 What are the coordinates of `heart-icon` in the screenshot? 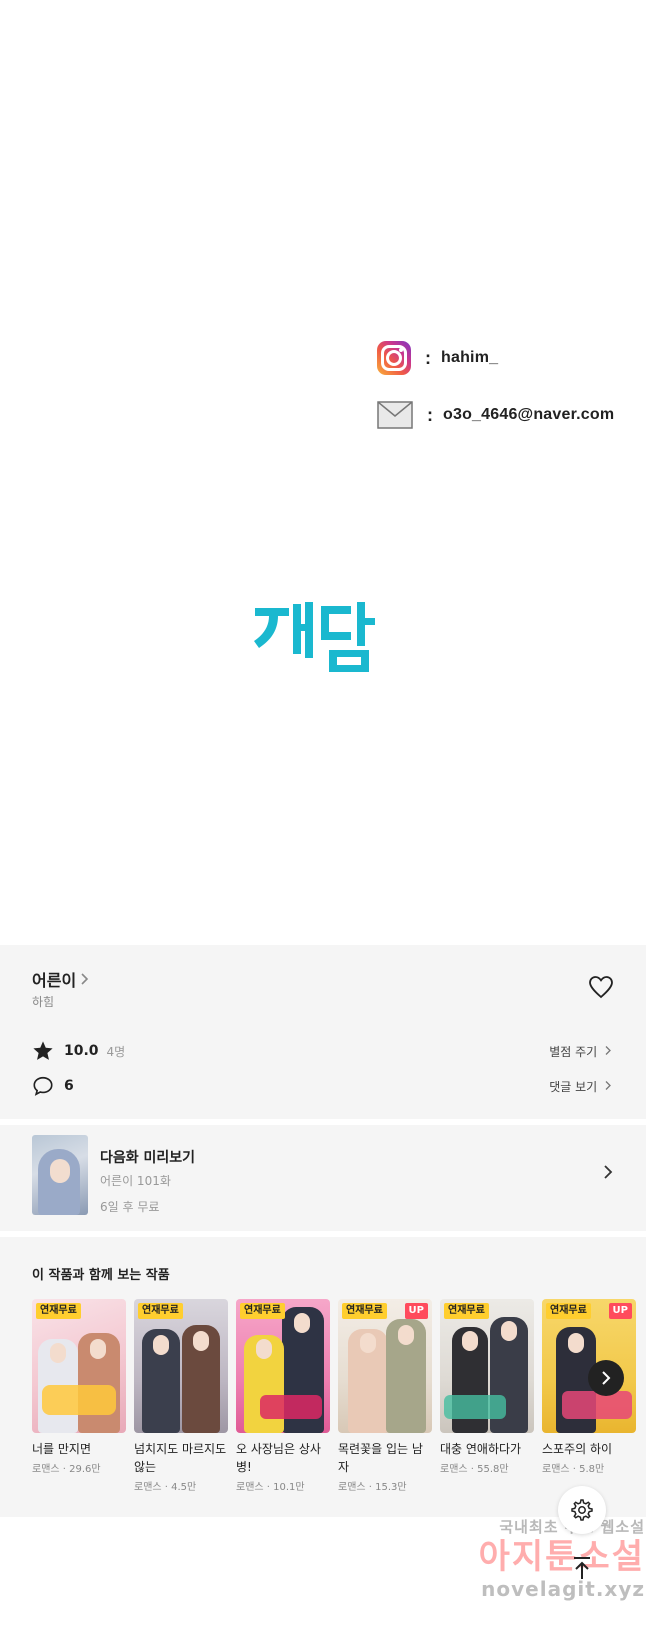 It's located at (601, 987).